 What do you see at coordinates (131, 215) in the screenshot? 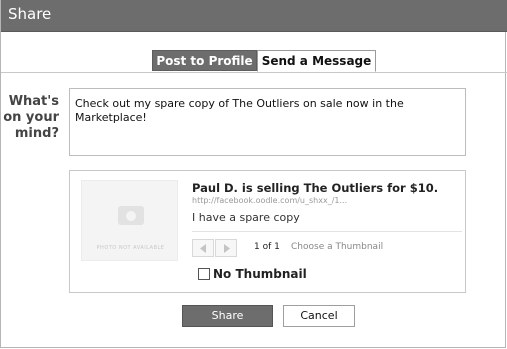
I see `camera-icon` at bounding box center [131, 215].